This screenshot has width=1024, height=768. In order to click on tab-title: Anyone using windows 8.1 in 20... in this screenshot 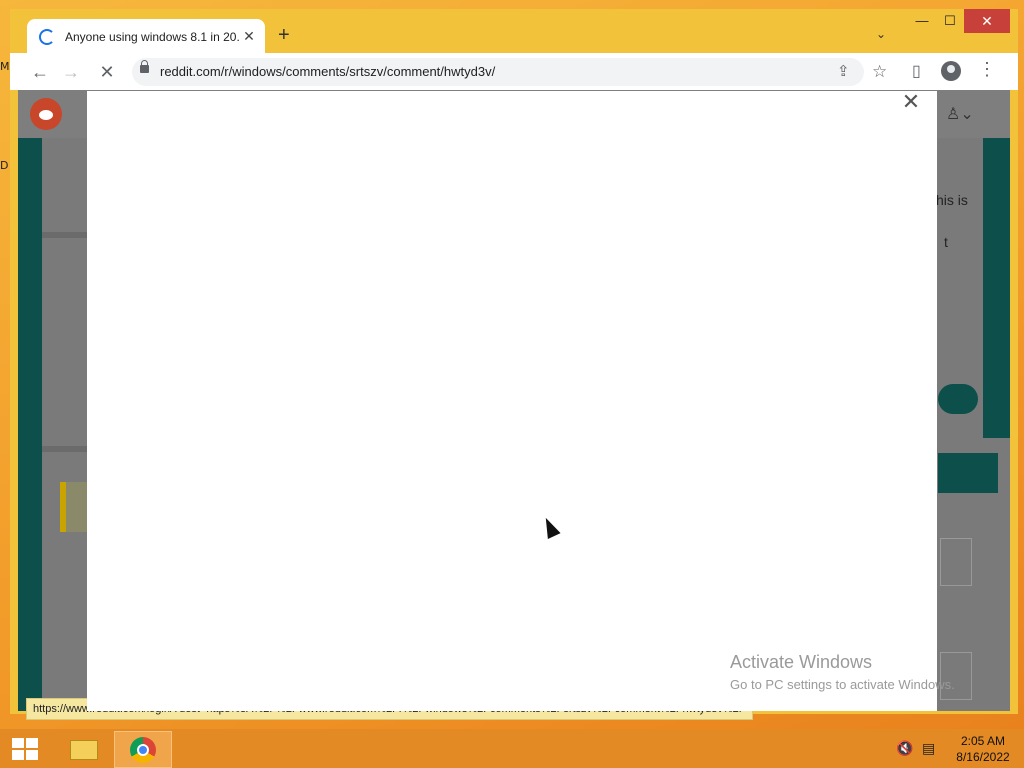, I will do `click(152, 36)`.